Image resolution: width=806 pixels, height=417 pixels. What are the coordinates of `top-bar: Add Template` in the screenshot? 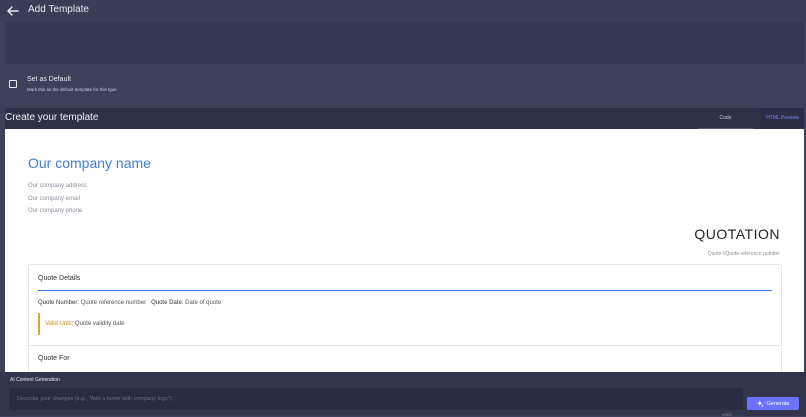 It's located at (403, 11).